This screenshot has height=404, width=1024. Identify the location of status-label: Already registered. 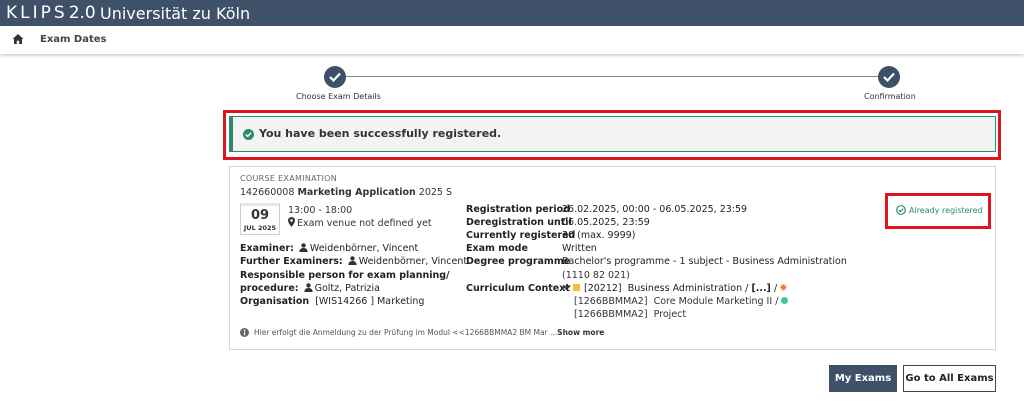
(946, 210).